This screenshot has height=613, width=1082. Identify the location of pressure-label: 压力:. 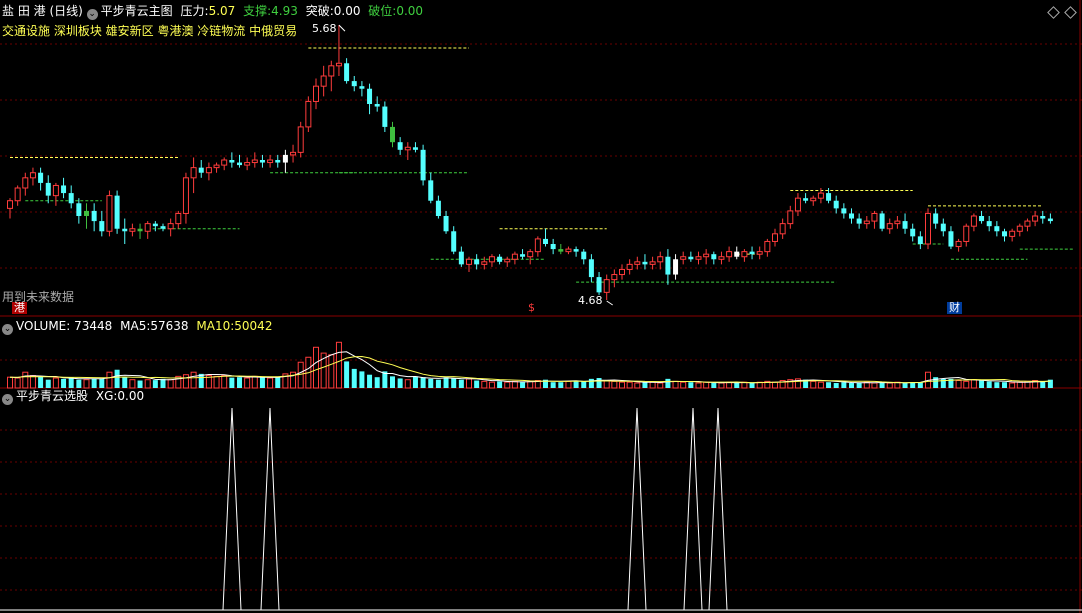
(194, 11).